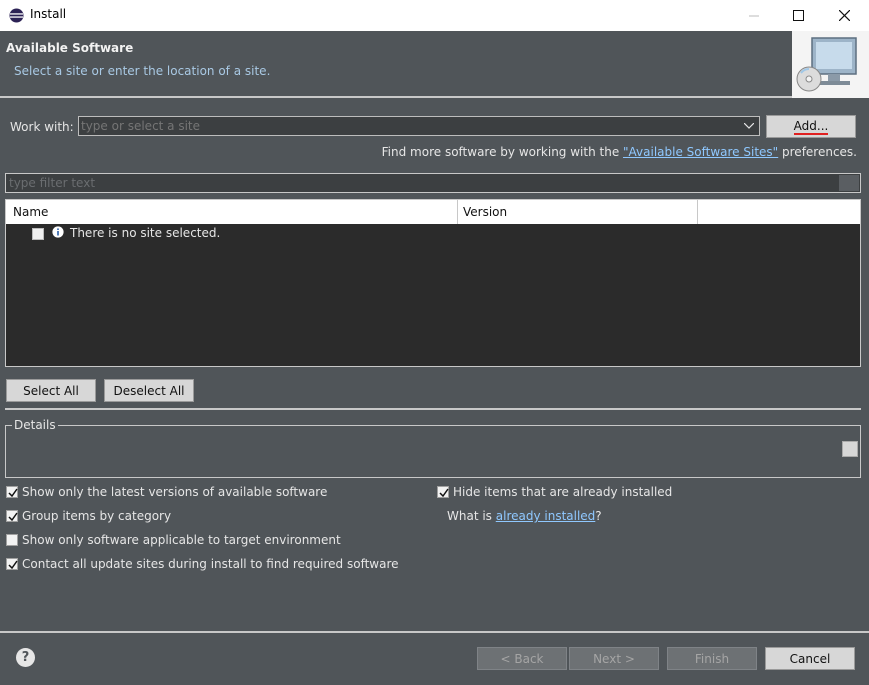 The height and width of the screenshot is (685, 869). Describe the element at coordinates (48, 14) in the screenshot. I see `window-title: Install` at that location.